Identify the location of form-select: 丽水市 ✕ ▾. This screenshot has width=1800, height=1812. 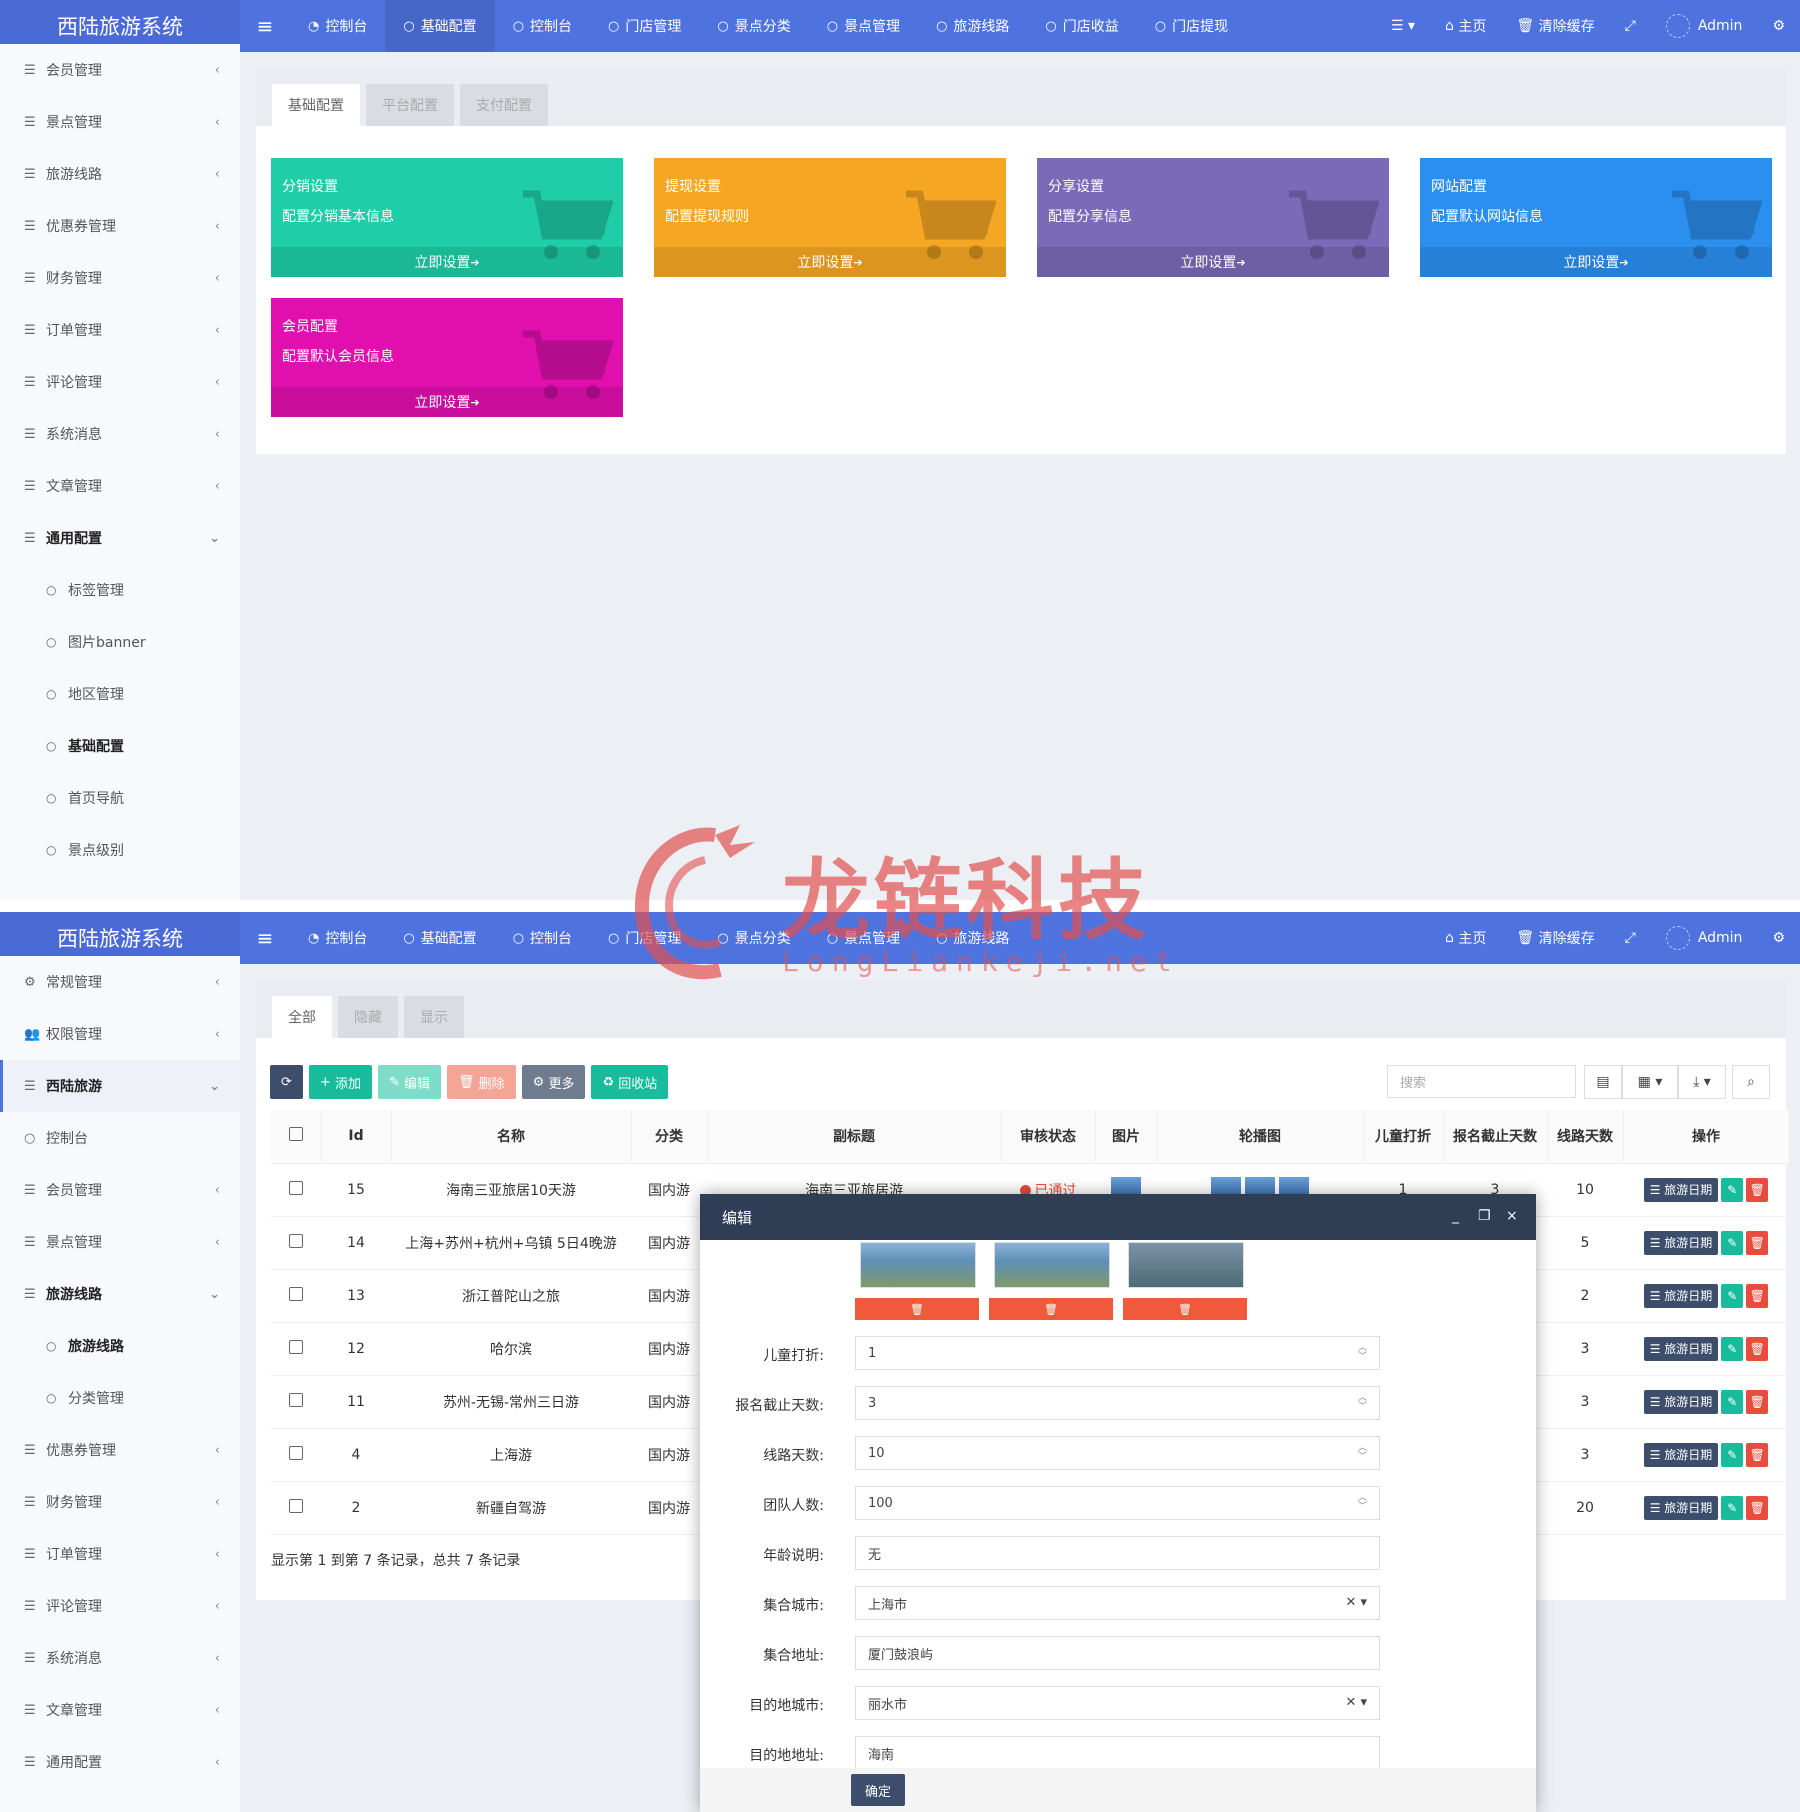
(1117, 1703).